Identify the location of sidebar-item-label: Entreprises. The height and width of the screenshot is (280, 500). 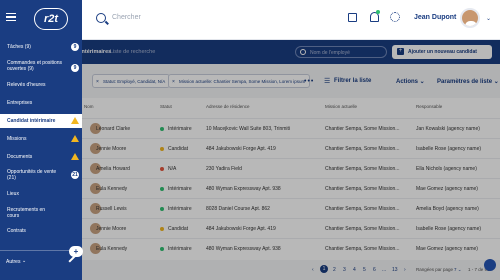
(20, 103).